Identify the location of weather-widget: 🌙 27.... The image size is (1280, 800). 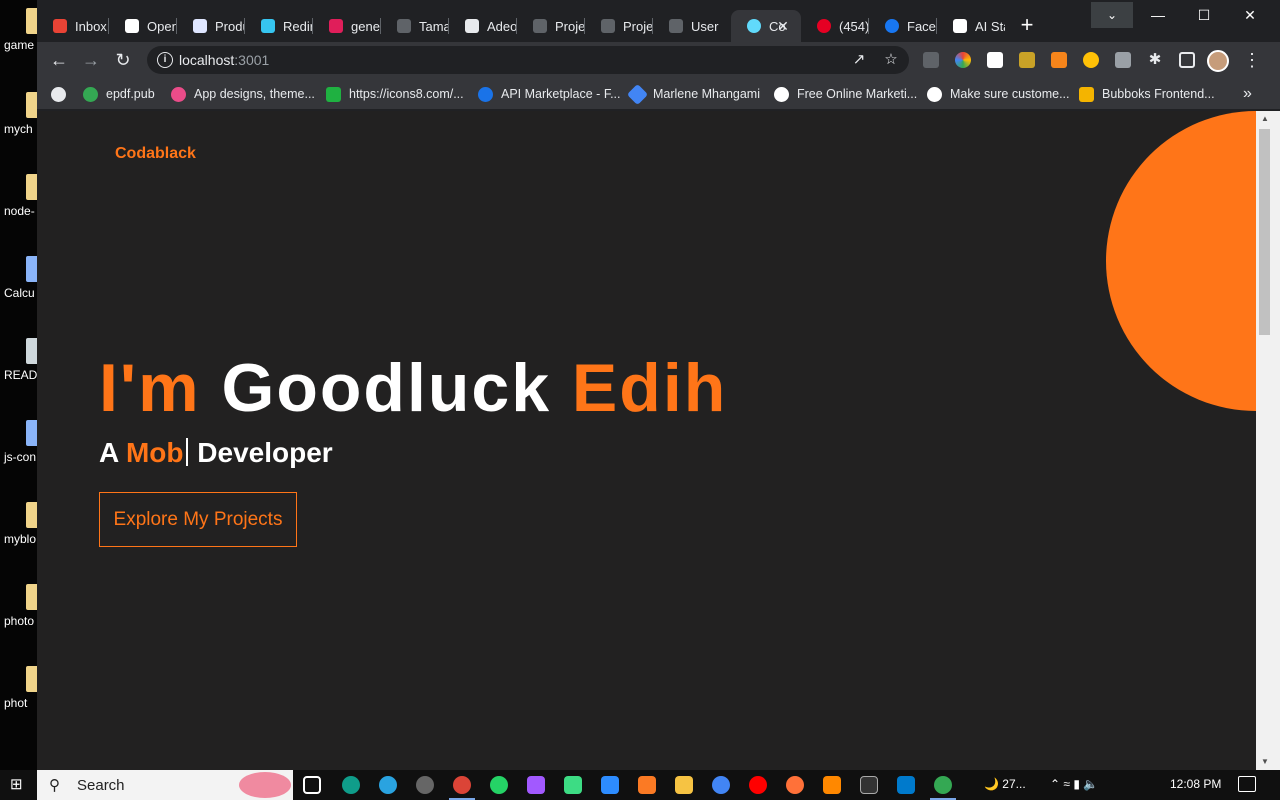
(1005, 784).